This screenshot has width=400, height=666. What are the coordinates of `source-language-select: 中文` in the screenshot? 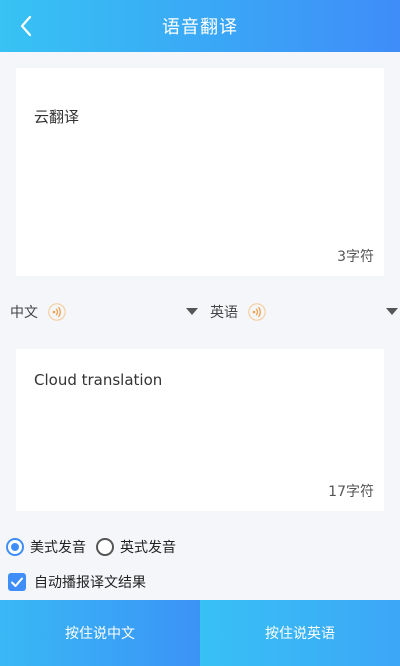 It's located at (105, 312).